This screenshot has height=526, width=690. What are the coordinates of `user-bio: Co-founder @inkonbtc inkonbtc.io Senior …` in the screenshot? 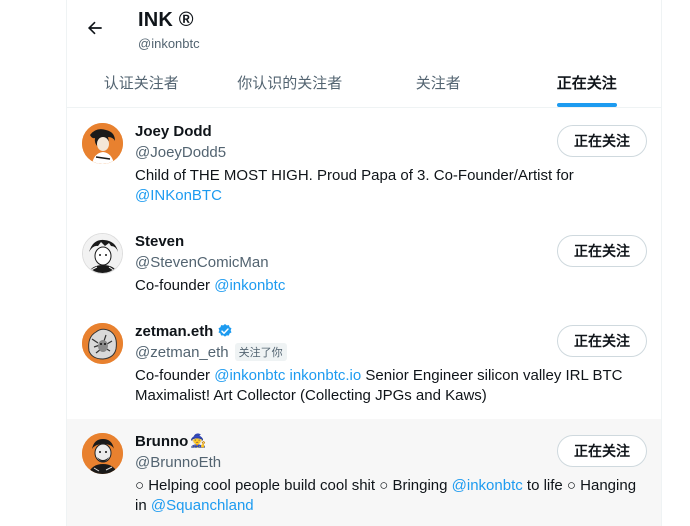 It's located at (390, 386).